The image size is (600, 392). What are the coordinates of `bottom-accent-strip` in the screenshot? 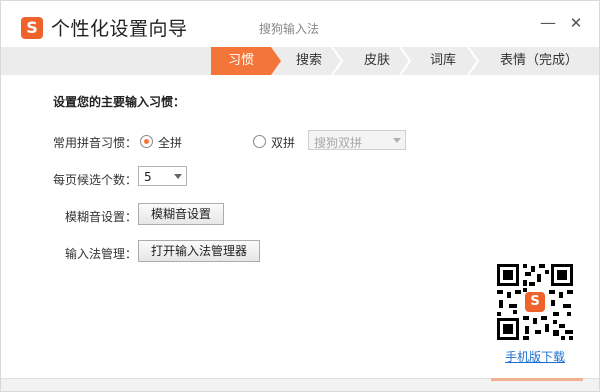 It's located at (537, 379).